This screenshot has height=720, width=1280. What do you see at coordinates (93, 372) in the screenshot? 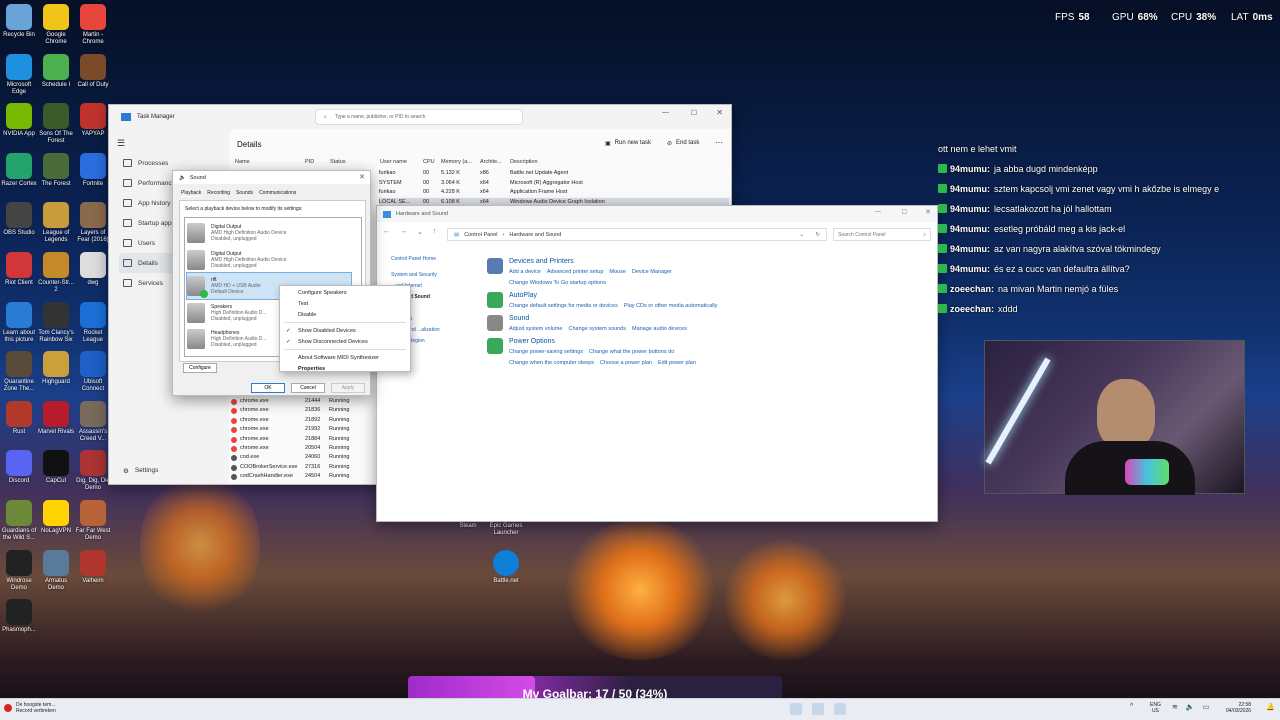
I see `desktop-icon: Ubisoft Connect` at bounding box center [93, 372].